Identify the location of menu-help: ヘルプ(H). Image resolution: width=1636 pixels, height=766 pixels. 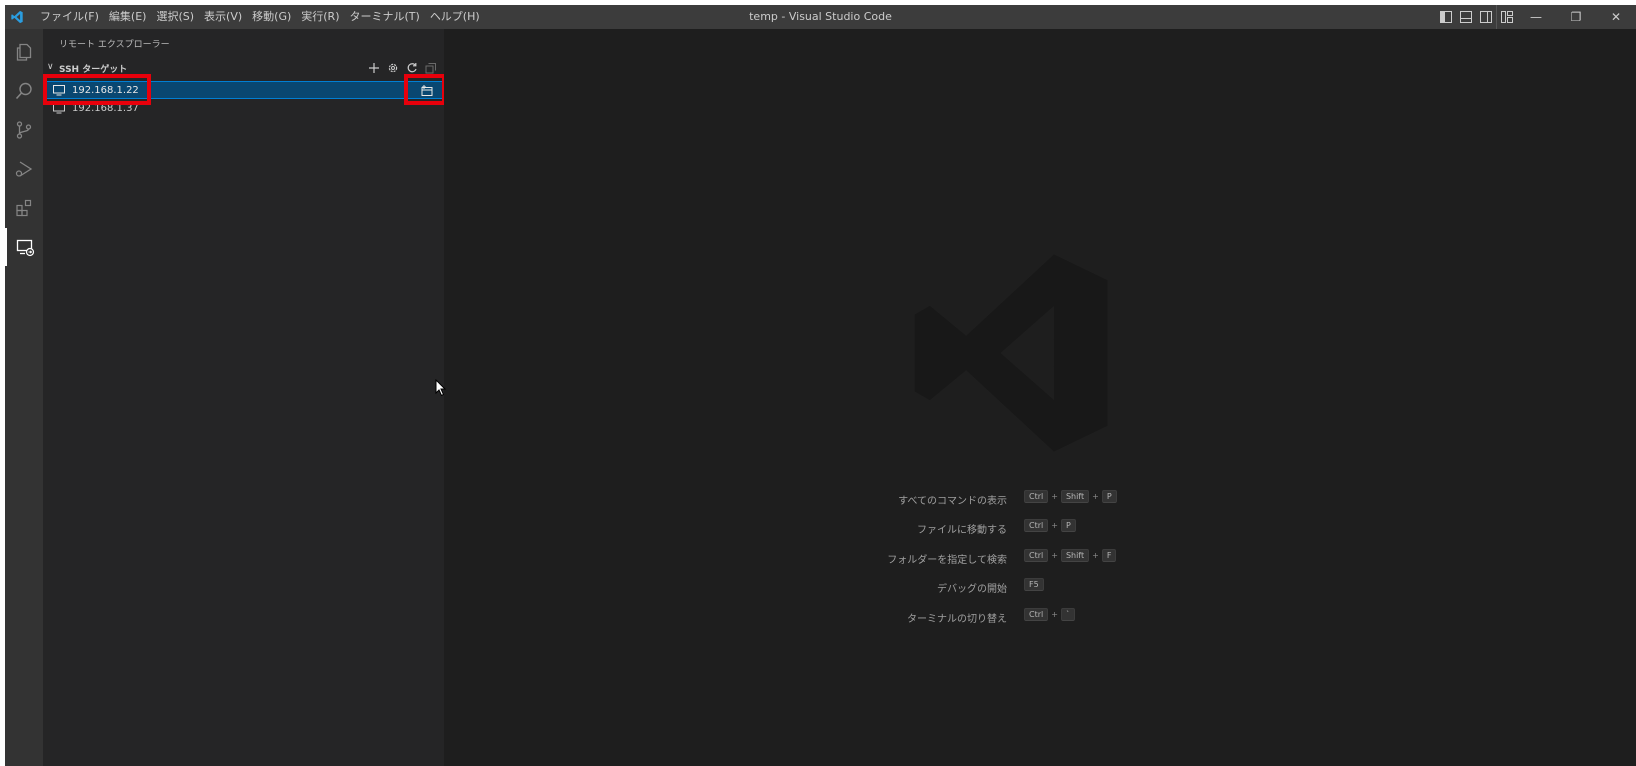
(455, 17).